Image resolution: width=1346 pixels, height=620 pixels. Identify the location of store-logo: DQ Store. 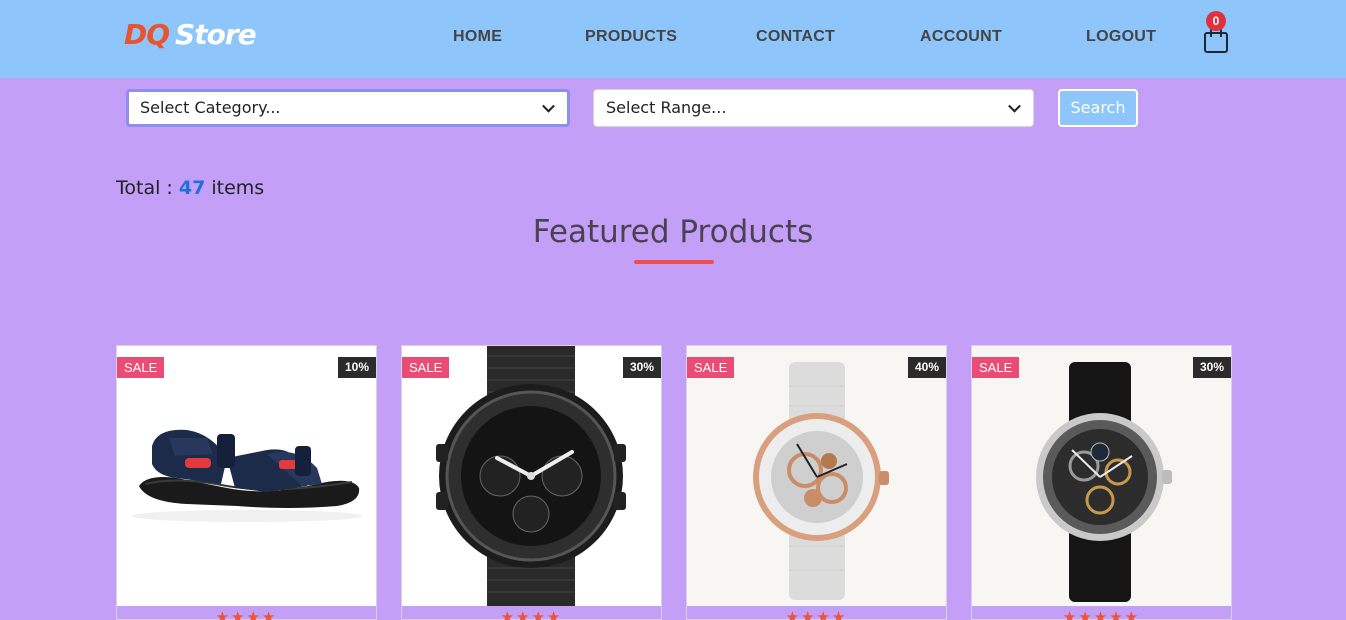
(190, 34).